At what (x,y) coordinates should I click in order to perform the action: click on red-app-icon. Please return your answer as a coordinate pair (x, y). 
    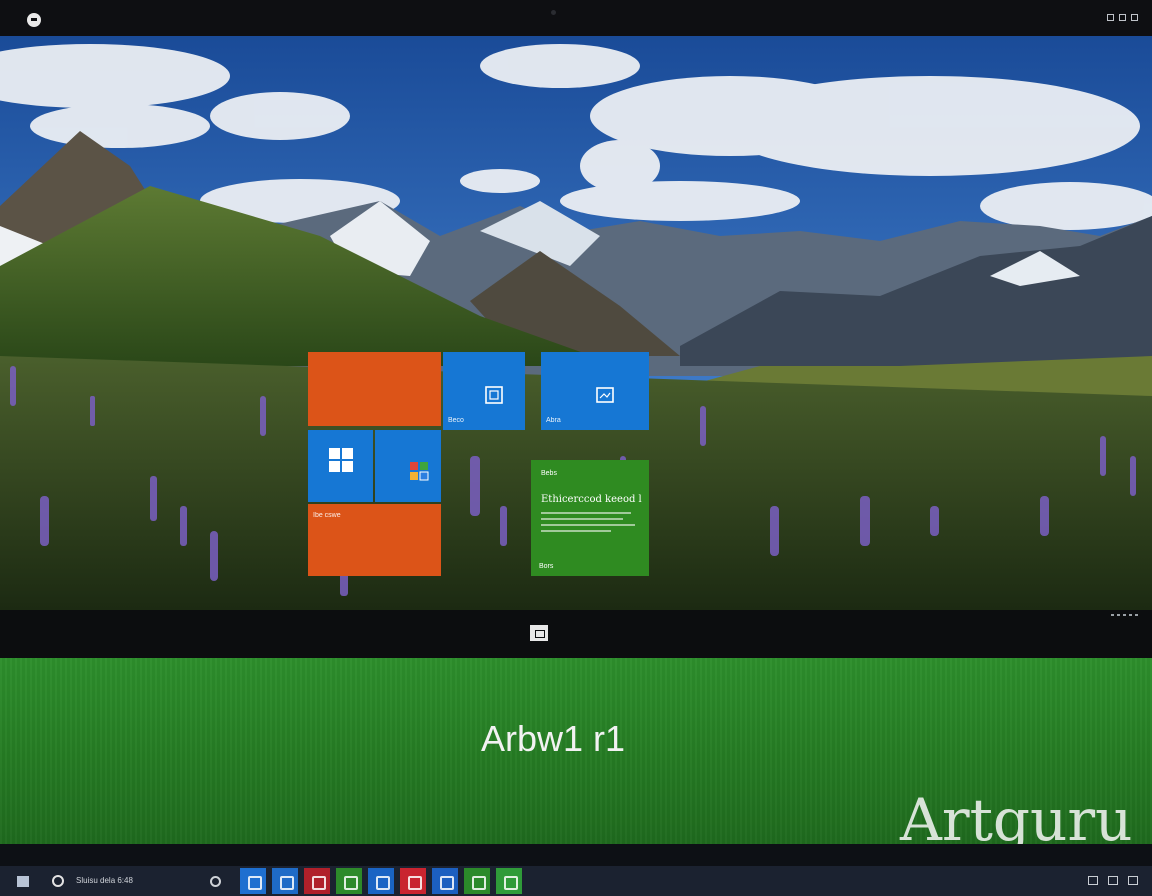
    Looking at the image, I should click on (413, 881).